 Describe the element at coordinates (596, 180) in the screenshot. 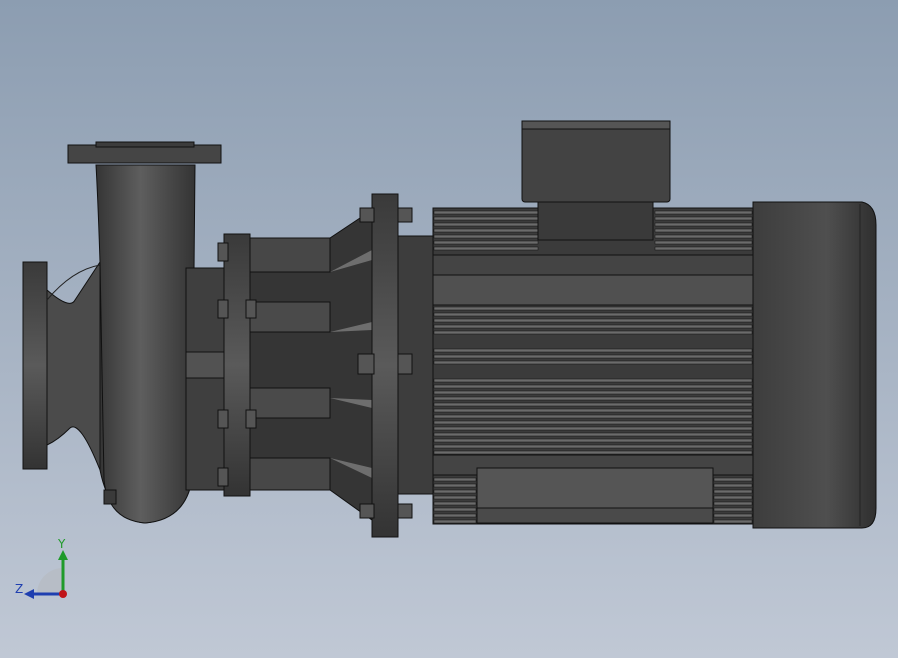

I see `terminal-box` at that location.